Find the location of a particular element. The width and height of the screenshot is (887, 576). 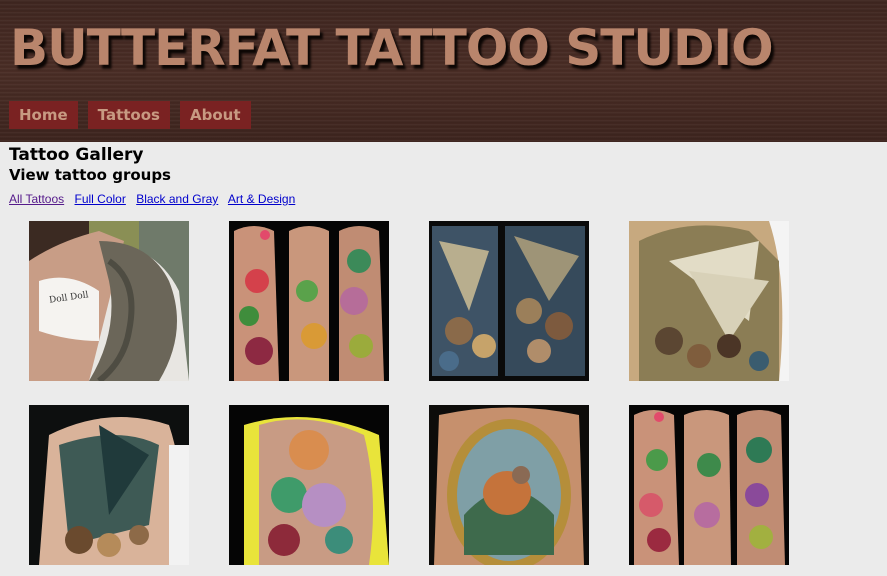

nav-about-button: About is located at coordinates (215, 115).